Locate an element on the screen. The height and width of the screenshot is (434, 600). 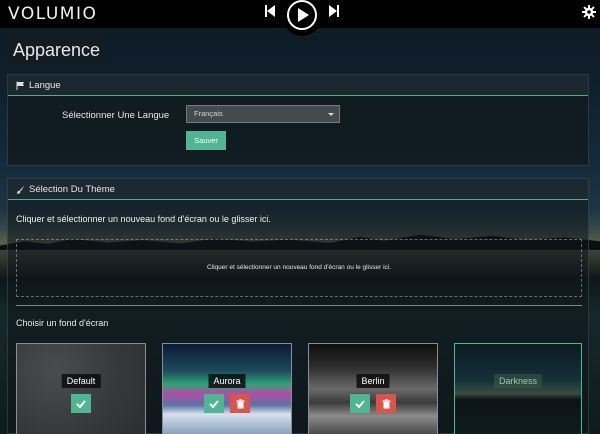
previous-button is located at coordinates (270, 11).